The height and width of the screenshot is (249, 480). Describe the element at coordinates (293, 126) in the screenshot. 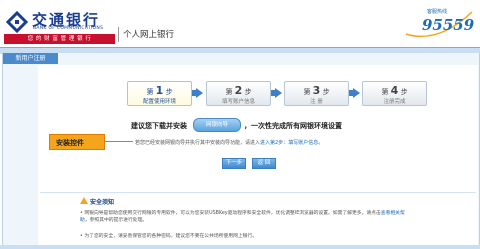

I see `recommend-suffix: ，一次性完成所有网银环境设置` at that location.